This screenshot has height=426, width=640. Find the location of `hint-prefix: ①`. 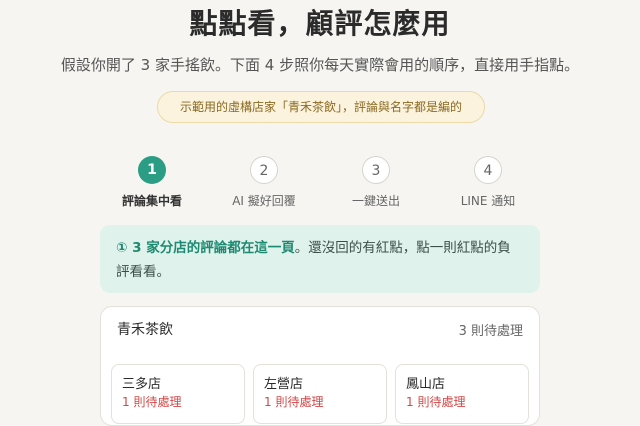

hint-prefix: ① is located at coordinates (124, 248).